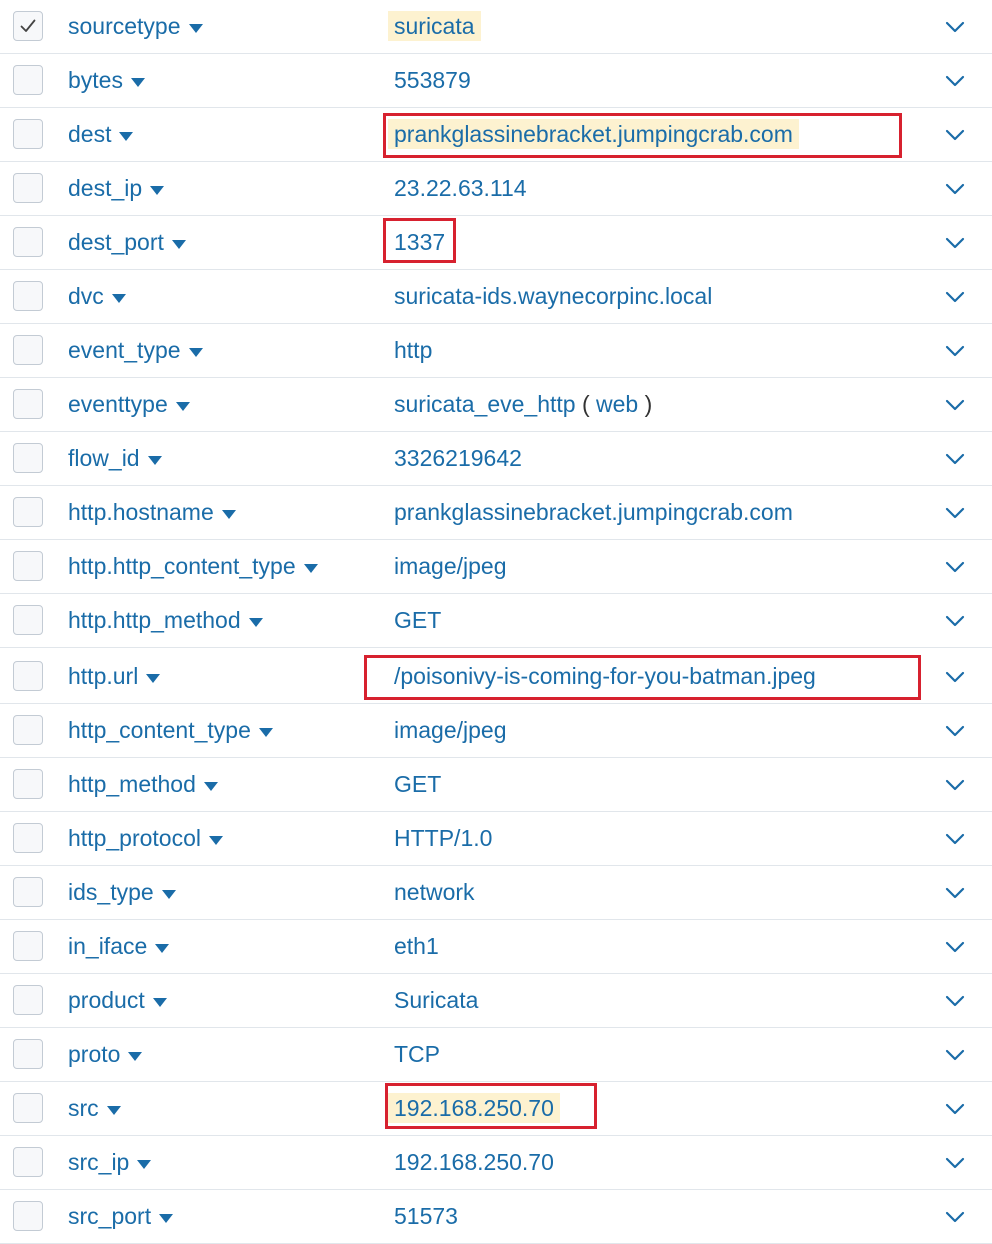  Describe the element at coordinates (129, 404) in the screenshot. I see `field-name-menu: eventtype` at that location.